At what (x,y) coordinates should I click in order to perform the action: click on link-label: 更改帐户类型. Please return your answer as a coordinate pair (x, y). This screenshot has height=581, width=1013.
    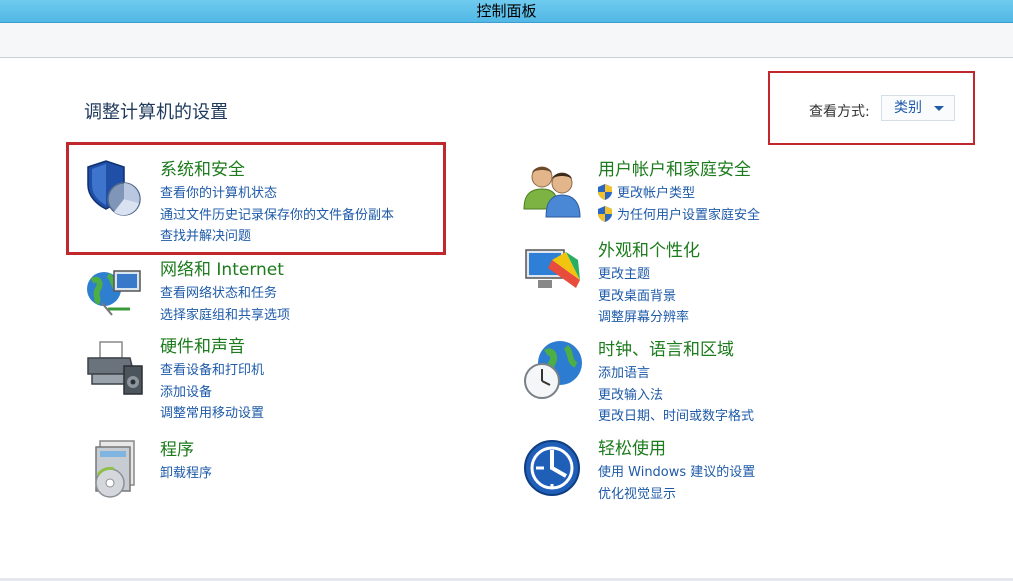
    Looking at the image, I should click on (656, 193).